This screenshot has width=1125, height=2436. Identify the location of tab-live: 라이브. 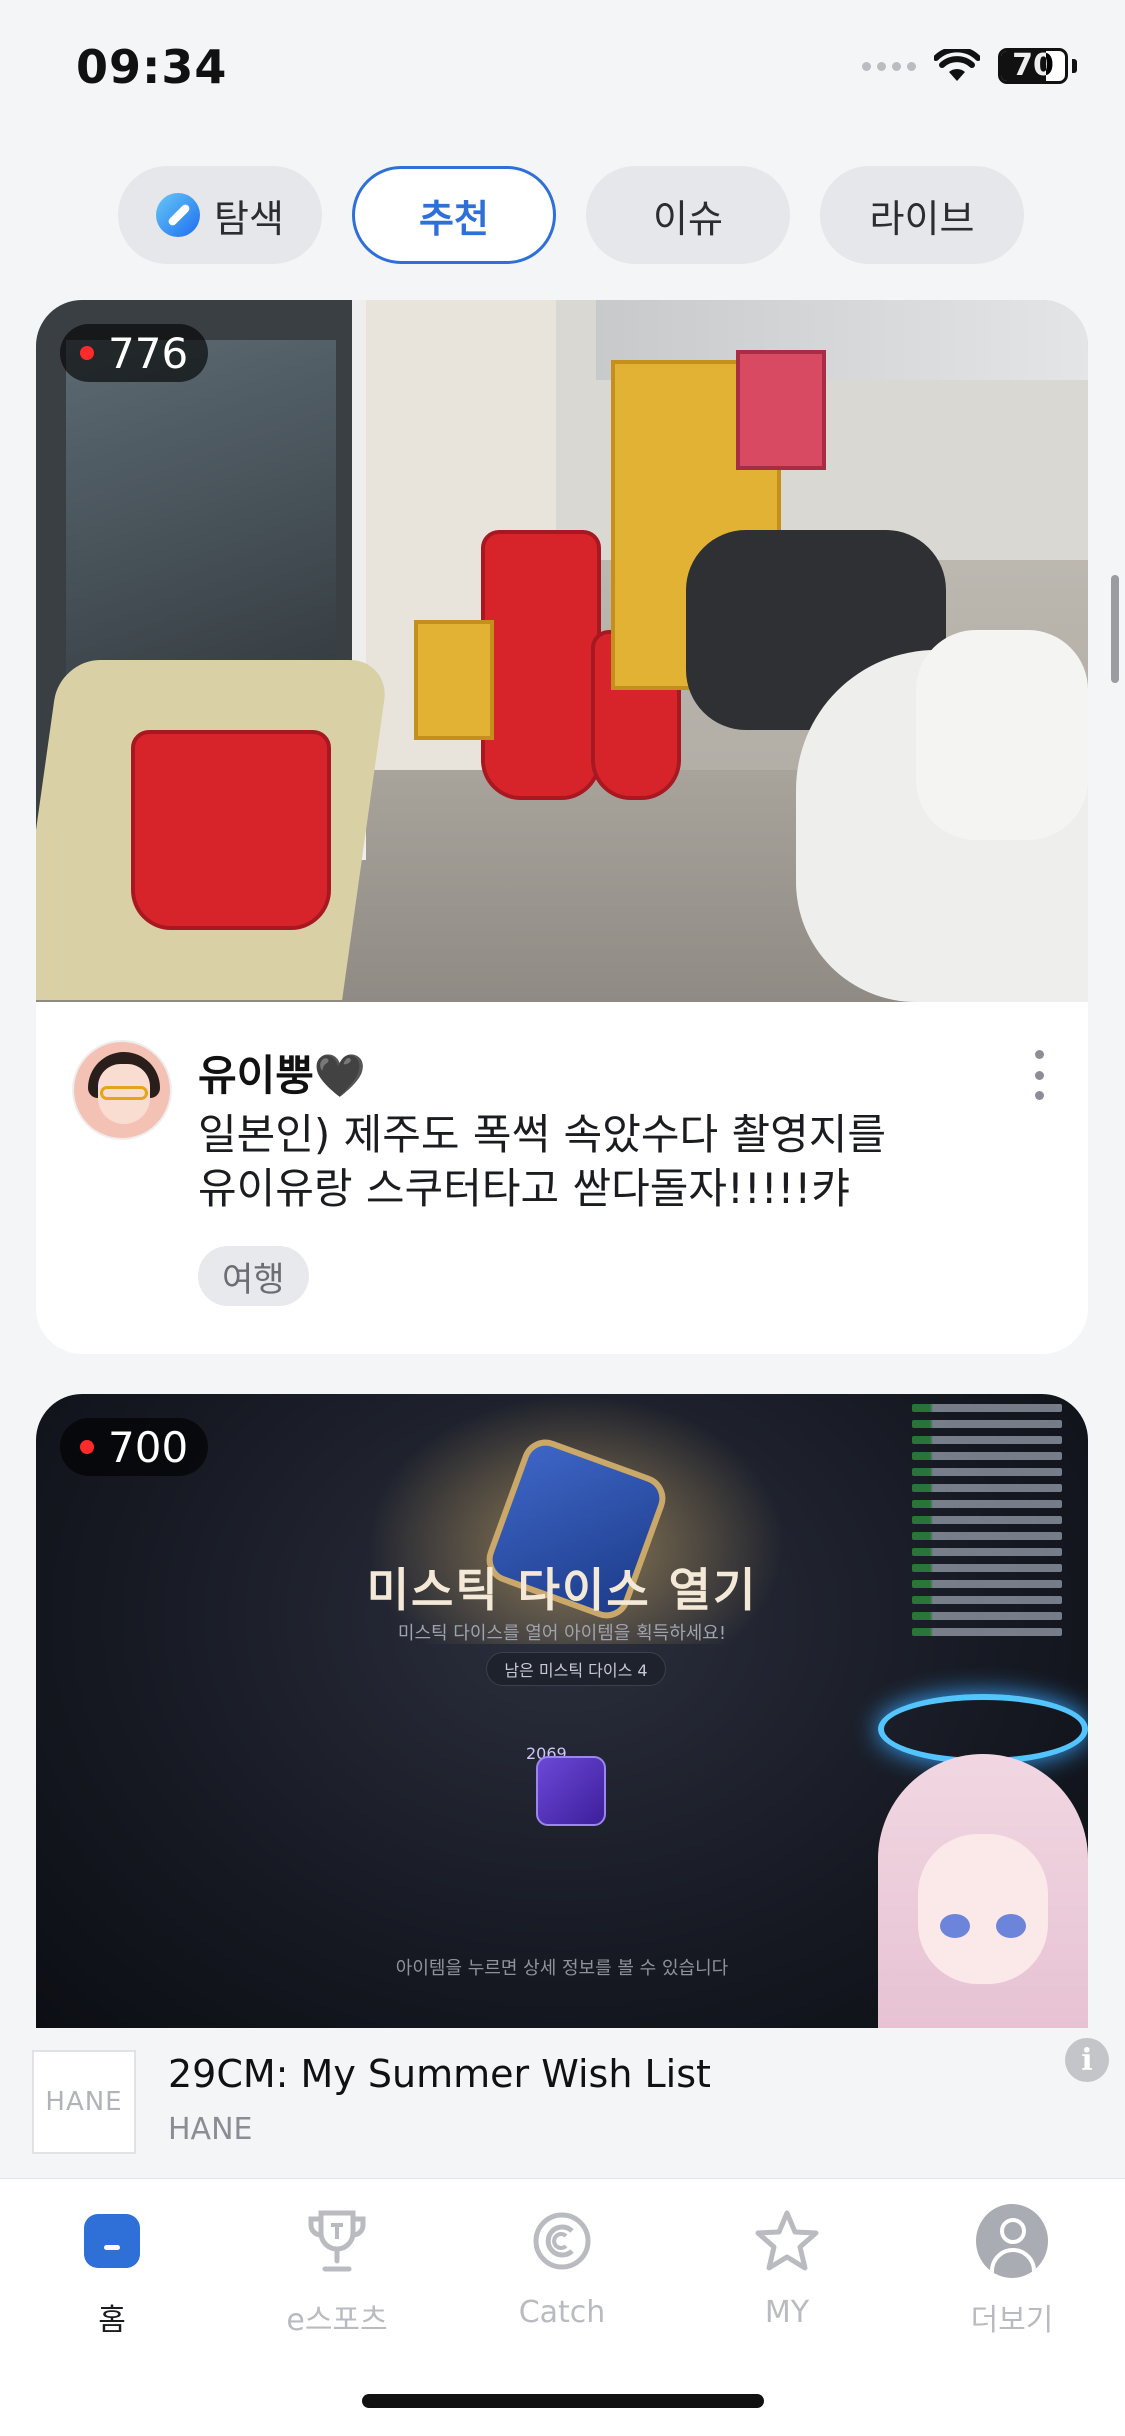
(922, 215).